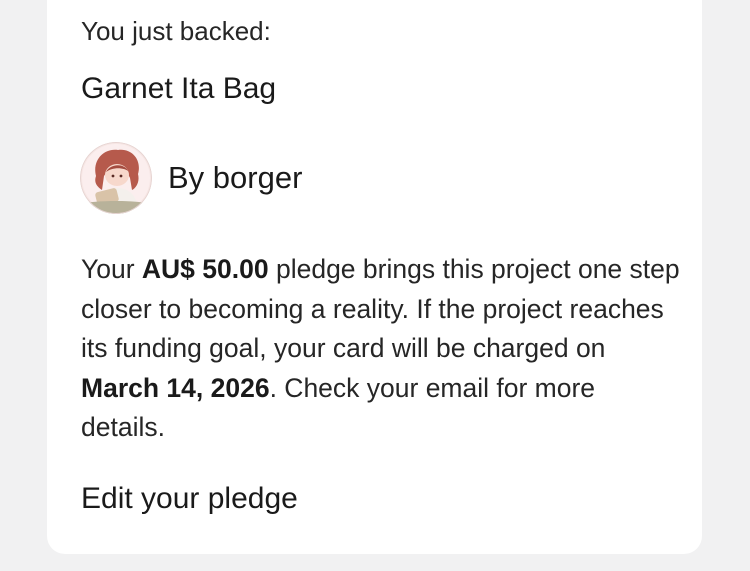 This screenshot has width=750, height=571. I want to click on creator-name: By borger, so click(235, 178).